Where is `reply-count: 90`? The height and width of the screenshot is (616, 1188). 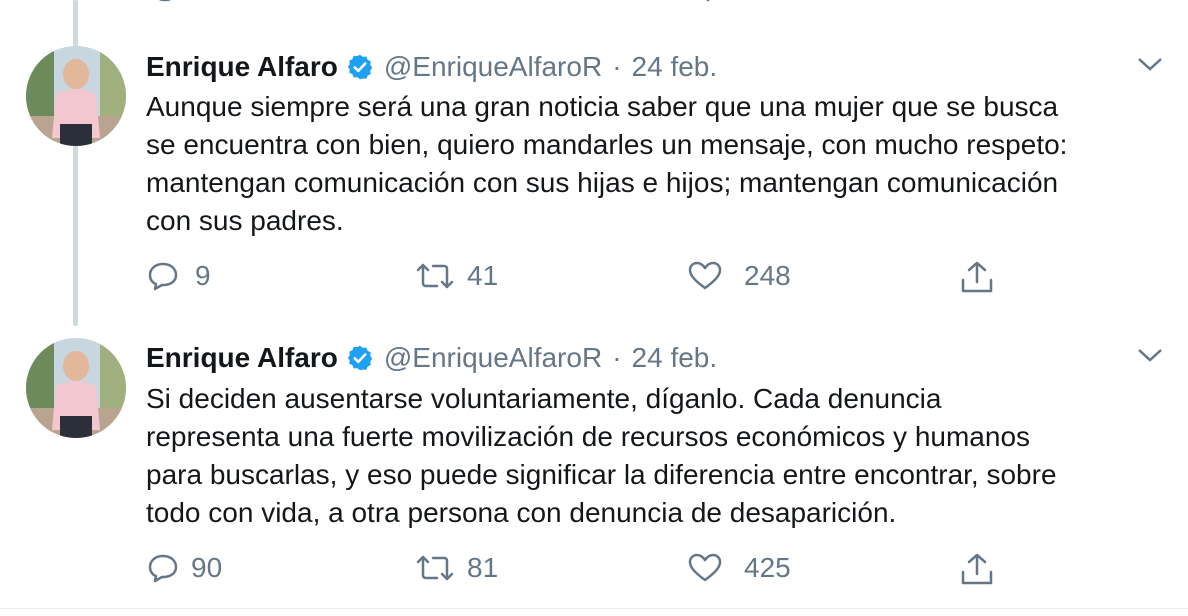 reply-count: 90 is located at coordinates (207, 567).